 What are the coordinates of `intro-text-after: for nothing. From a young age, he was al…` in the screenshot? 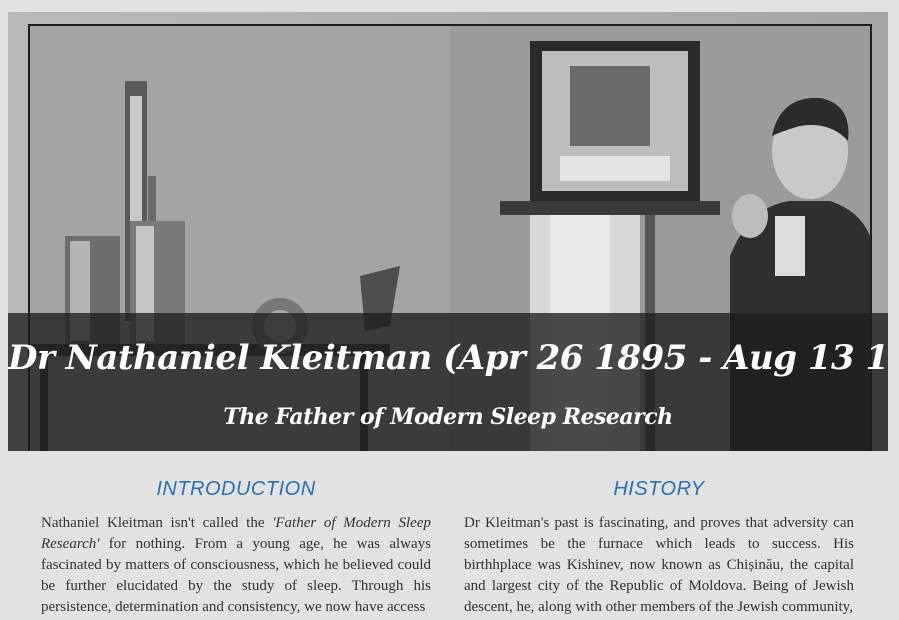 It's located at (236, 575).